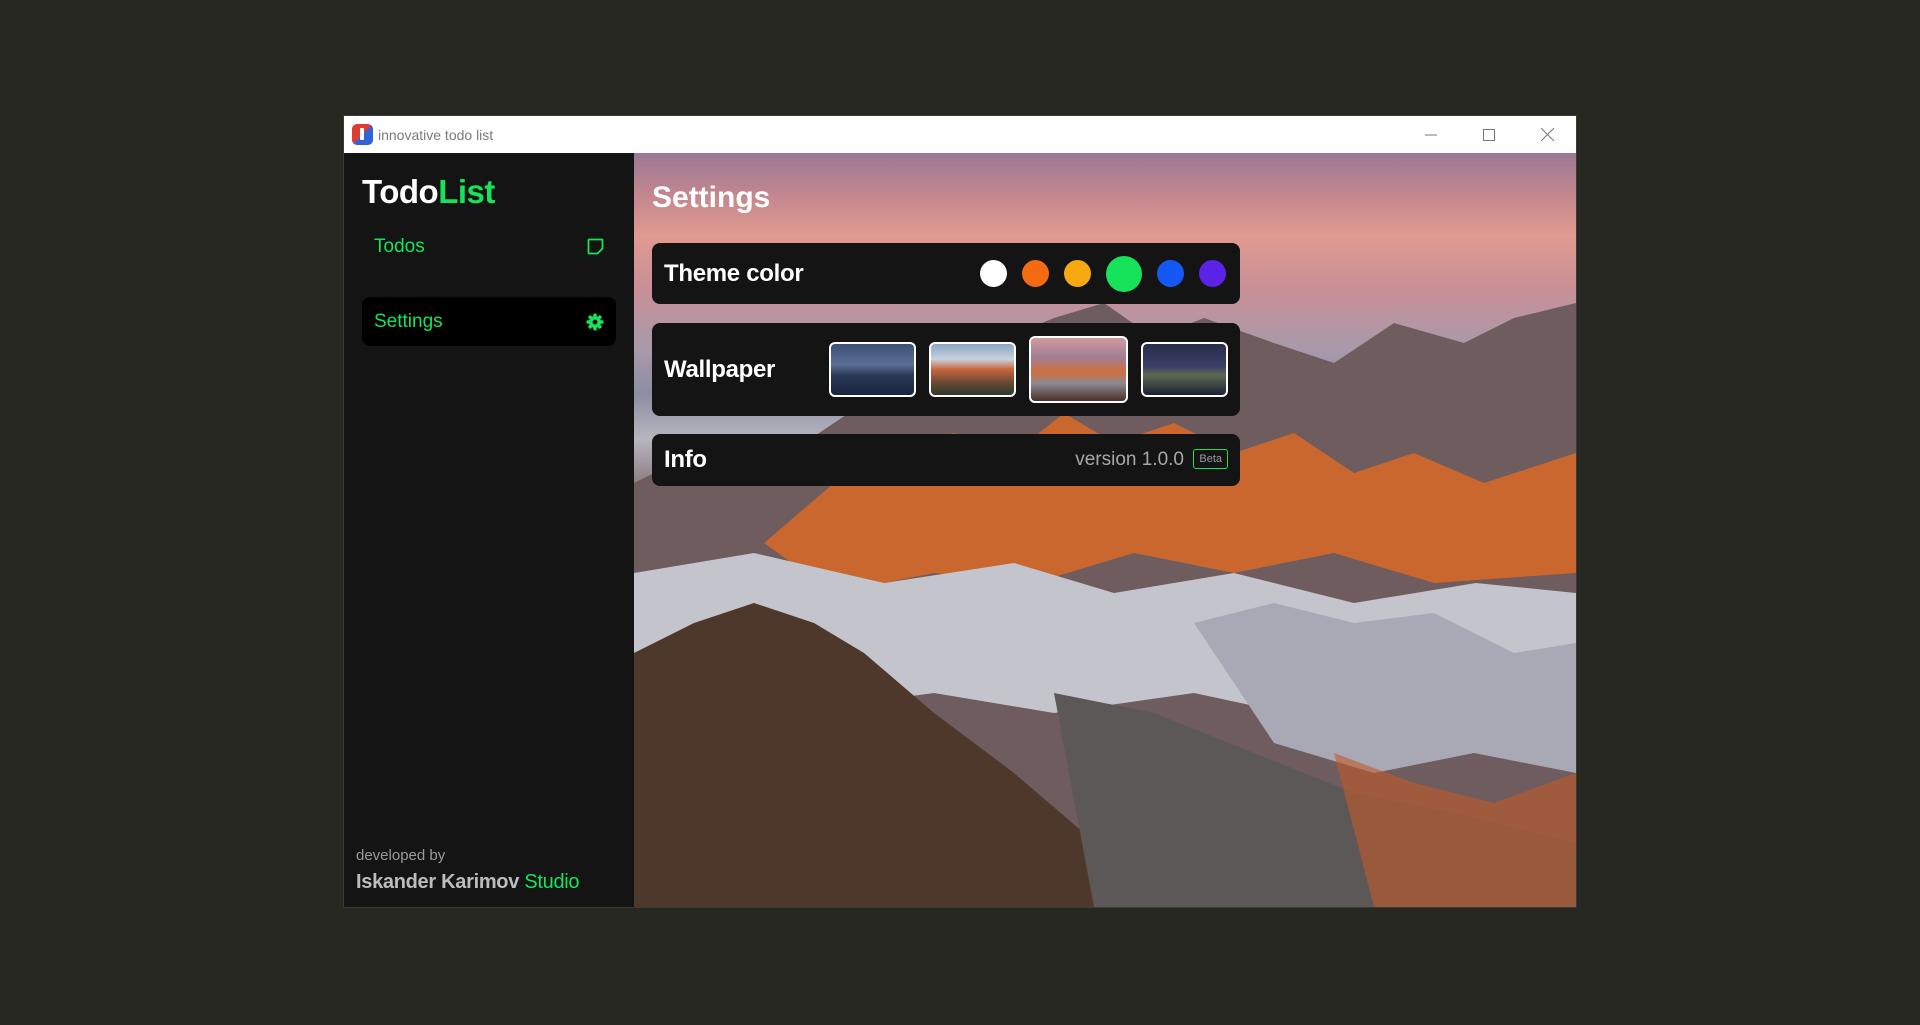 The height and width of the screenshot is (1025, 1920). Describe the element at coordinates (960, 134) in the screenshot. I see `title-bar: innovative todo list` at that location.